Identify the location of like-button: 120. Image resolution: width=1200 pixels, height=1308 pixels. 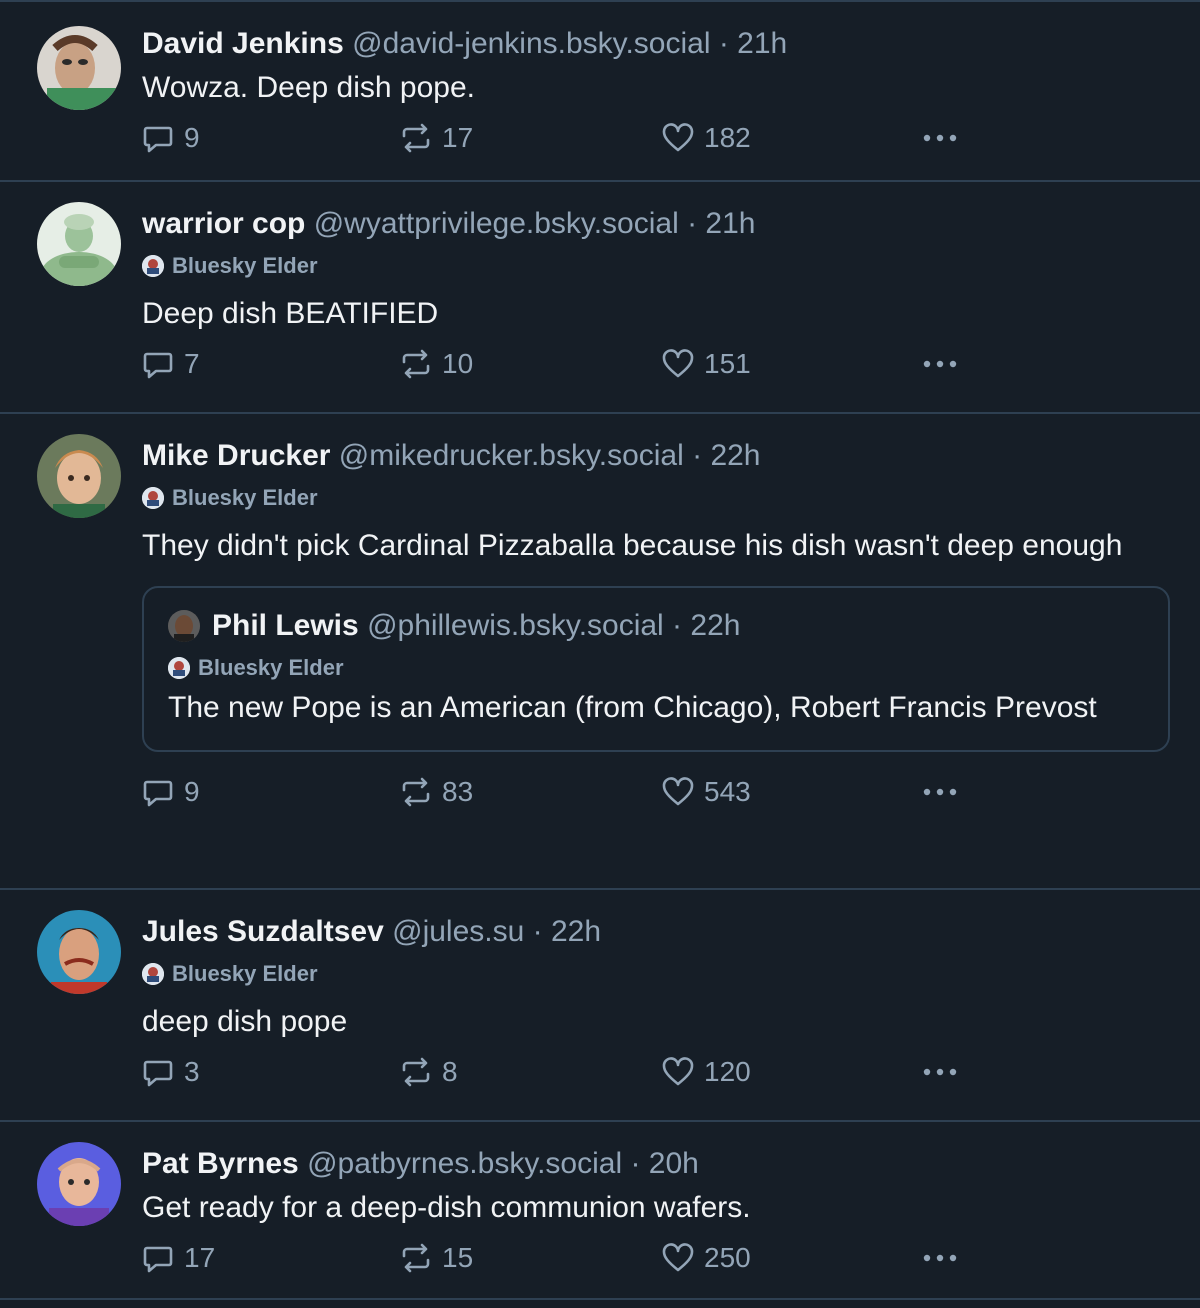
(706, 1072).